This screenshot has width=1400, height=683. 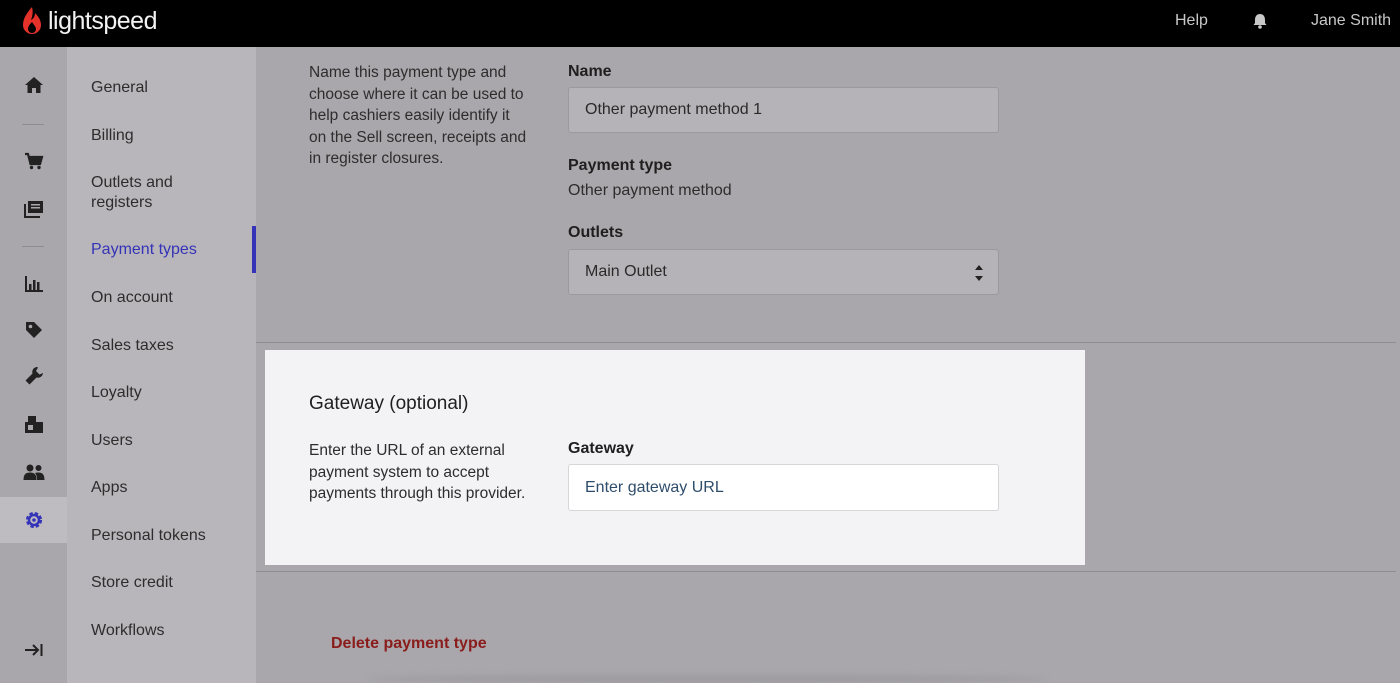 What do you see at coordinates (389, 403) in the screenshot?
I see `gateway-title: Gateway (optional)` at bounding box center [389, 403].